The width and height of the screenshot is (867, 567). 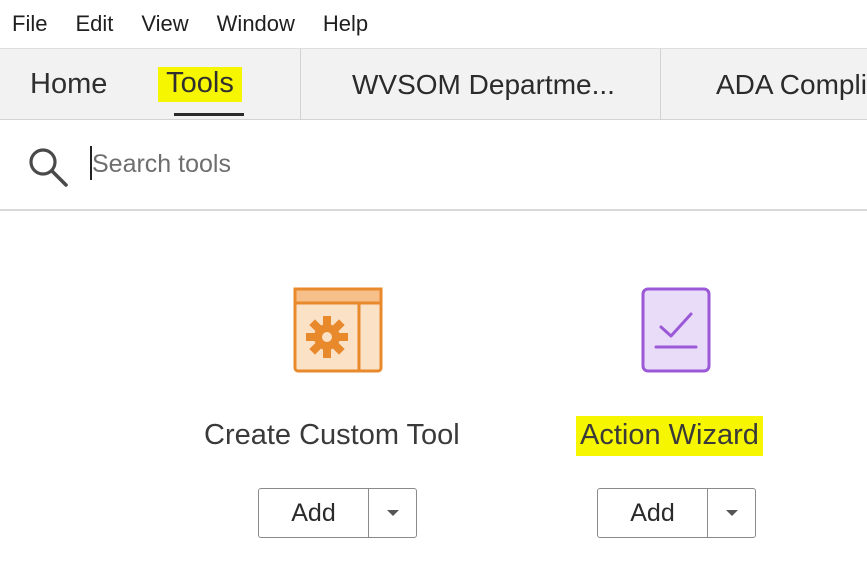 I want to click on tab-bar: Home Tools WVSOM Departme... ADA Compli, so click(x=433, y=84).